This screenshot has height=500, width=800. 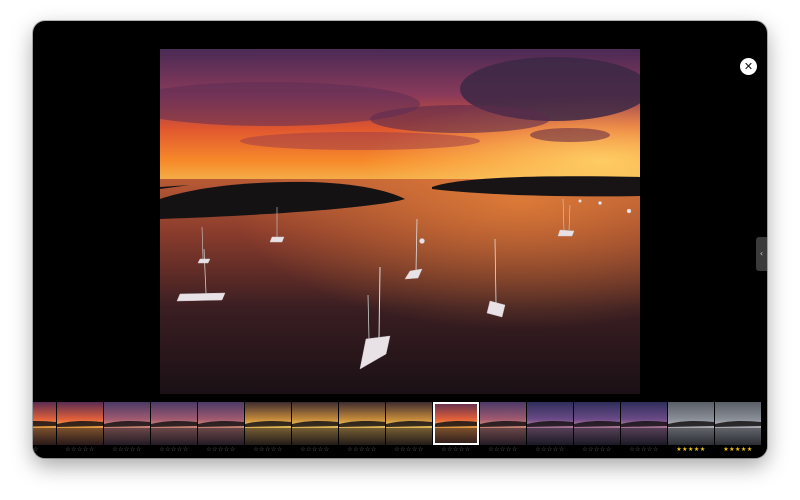 I want to click on side-panel-toggle: ‹, so click(x=761, y=254).